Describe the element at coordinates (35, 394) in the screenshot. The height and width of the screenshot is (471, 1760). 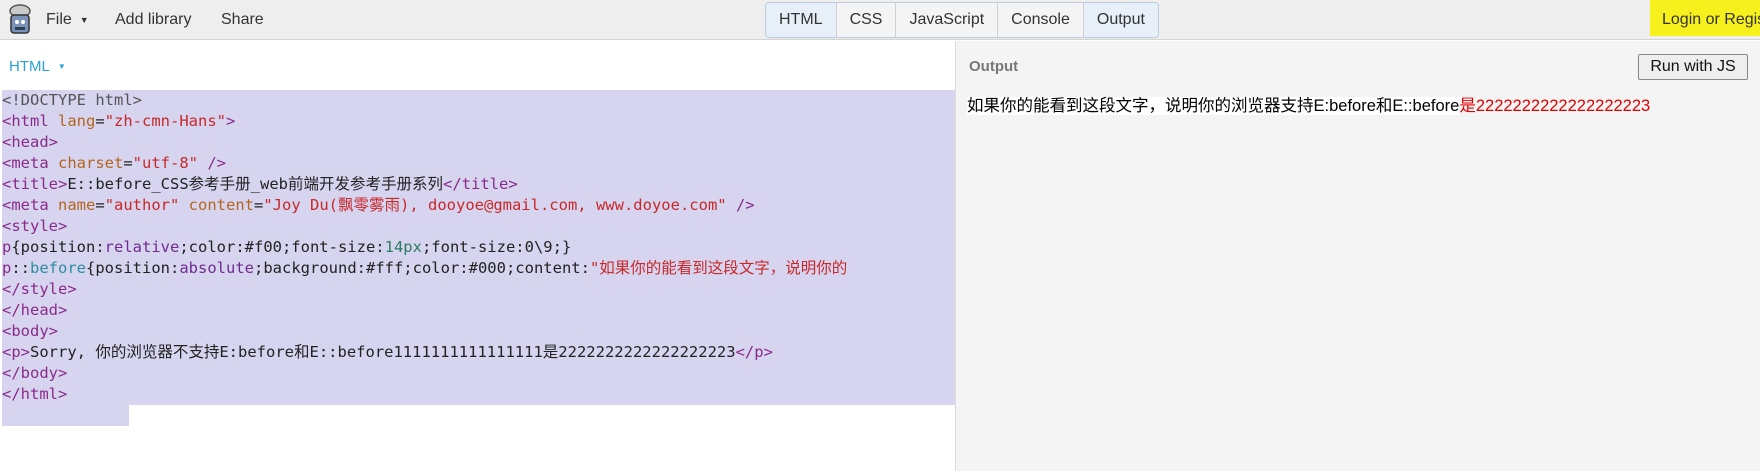
I see `code-line: </html>` at that location.